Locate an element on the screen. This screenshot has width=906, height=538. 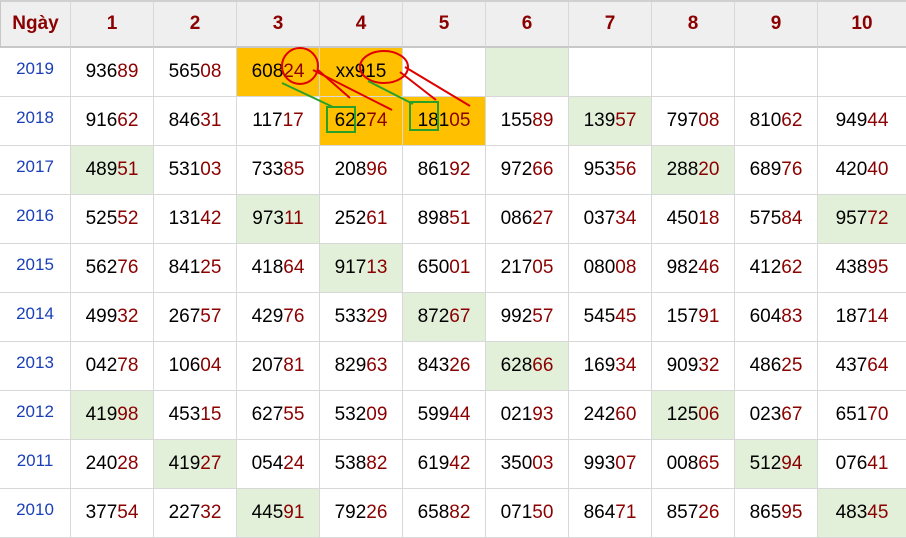
year-link: 2011 is located at coordinates (35, 464).